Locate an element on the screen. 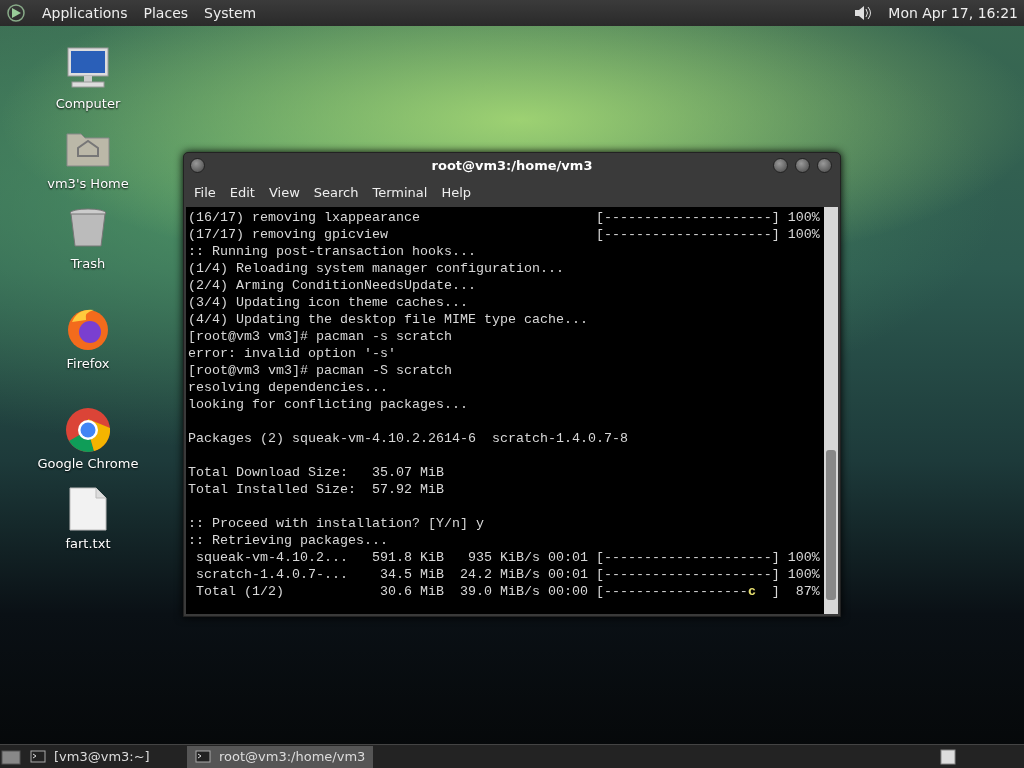 The width and height of the screenshot is (1024, 768). chrome-icon is located at coordinates (88, 430).